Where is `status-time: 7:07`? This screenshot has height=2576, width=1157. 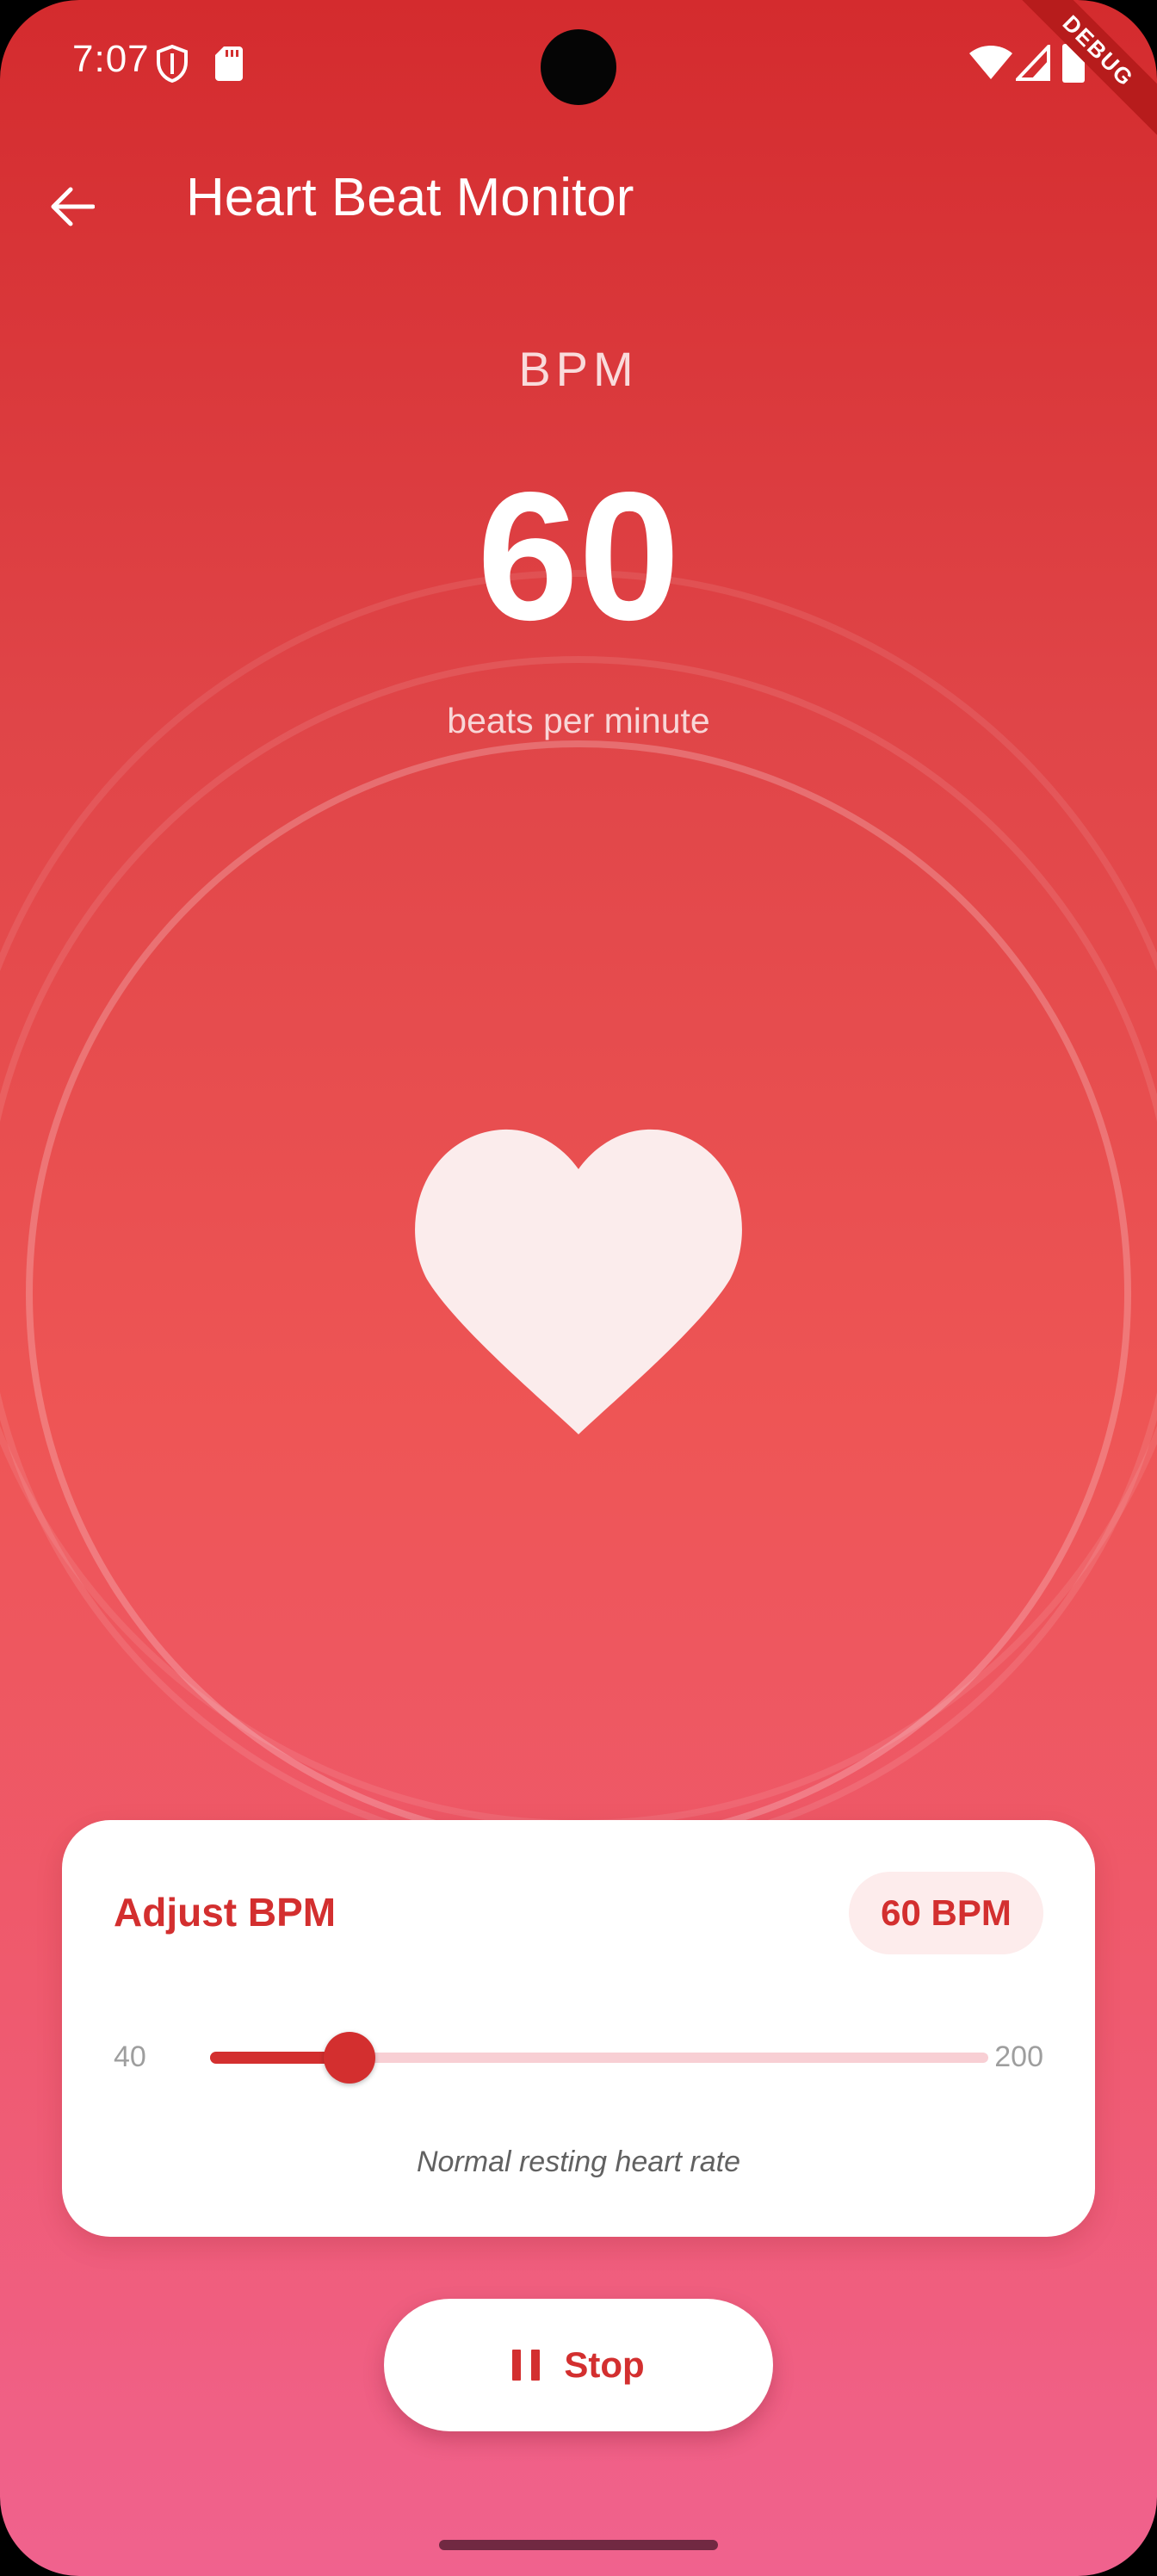 status-time: 7:07 is located at coordinates (111, 59).